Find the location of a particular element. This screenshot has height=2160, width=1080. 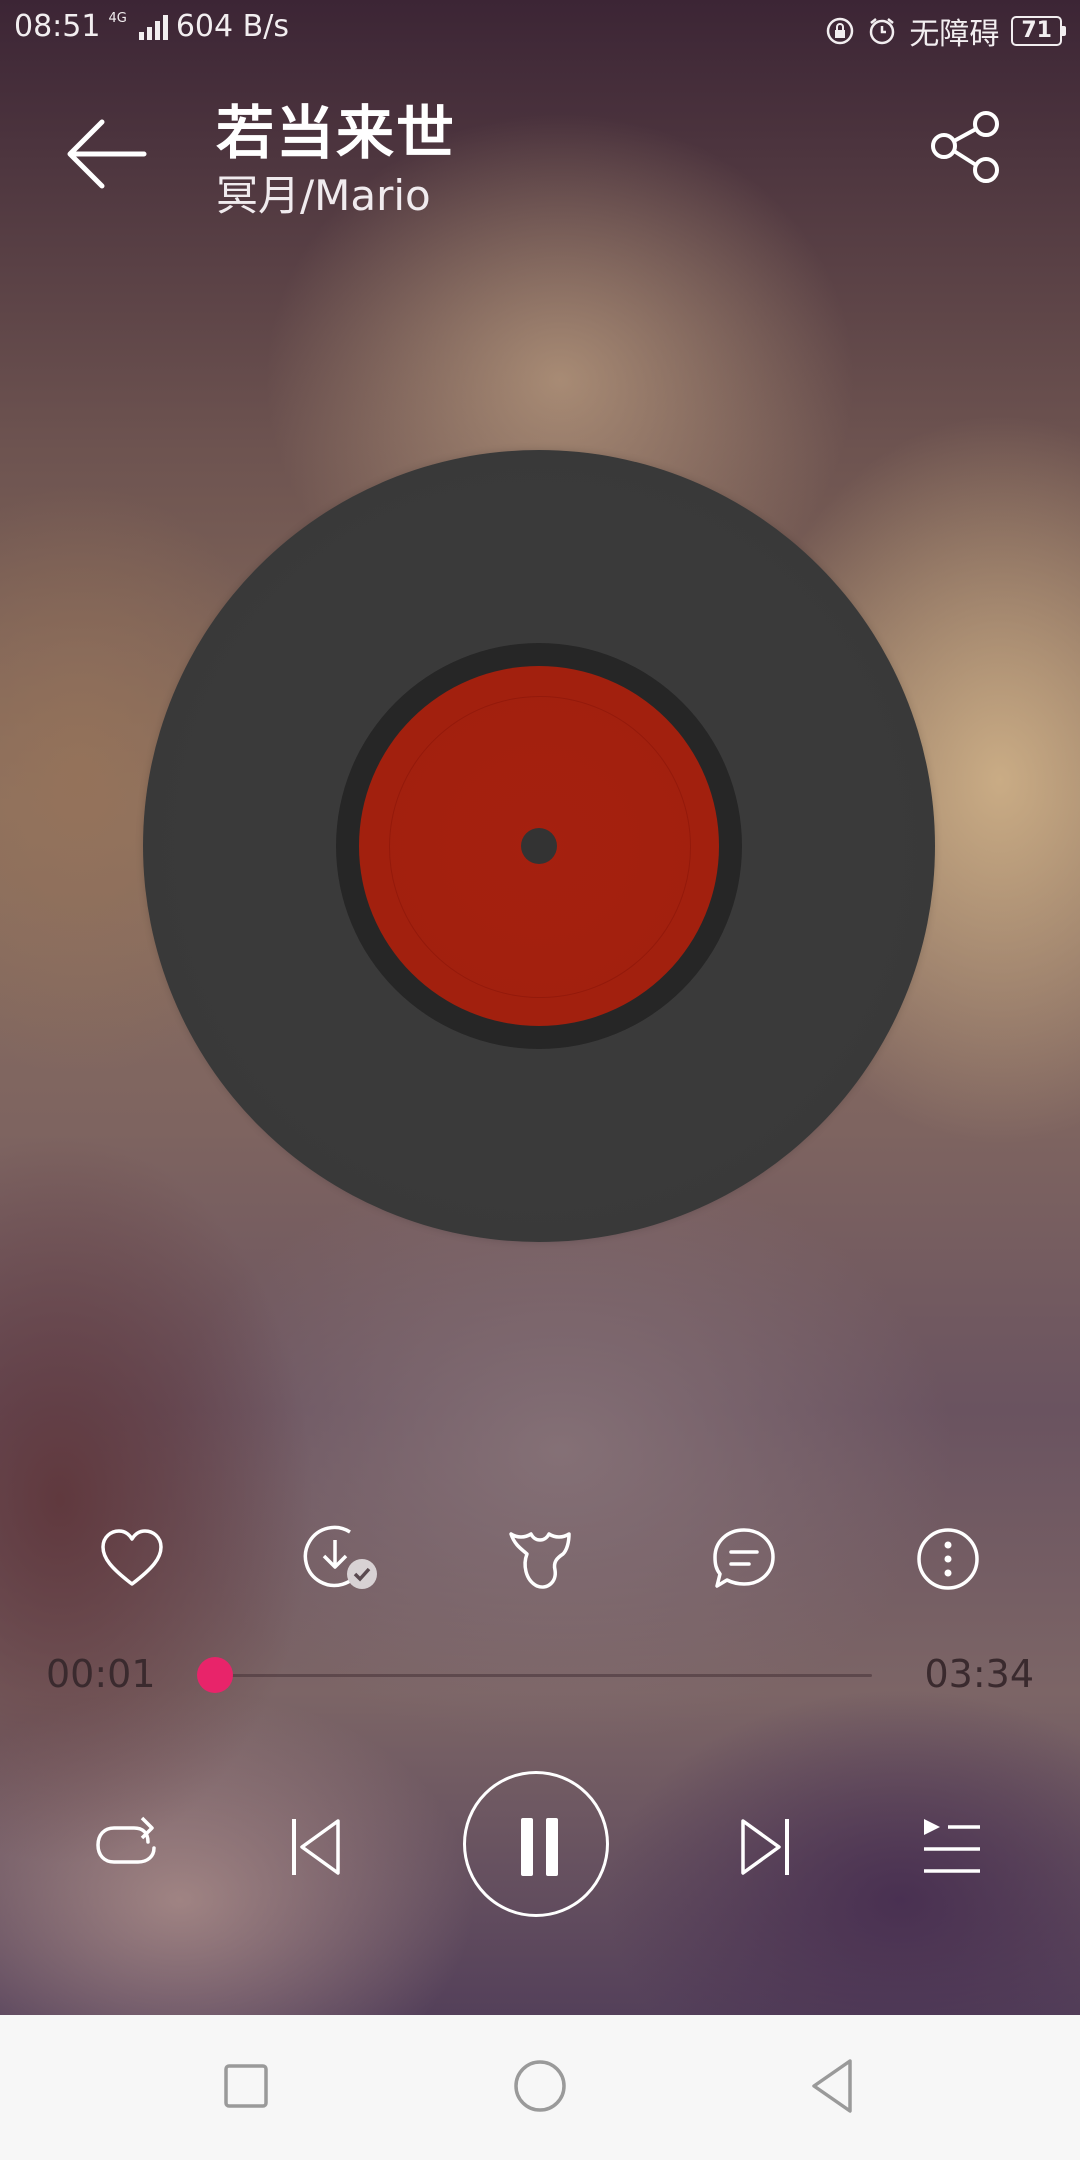

record-spindle-hole is located at coordinates (539, 846).